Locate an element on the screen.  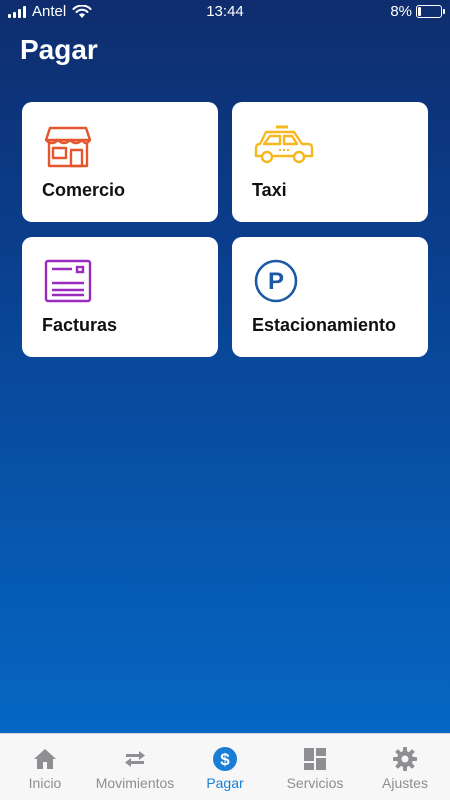
card-label: Taxi is located at coordinates (269, 190).